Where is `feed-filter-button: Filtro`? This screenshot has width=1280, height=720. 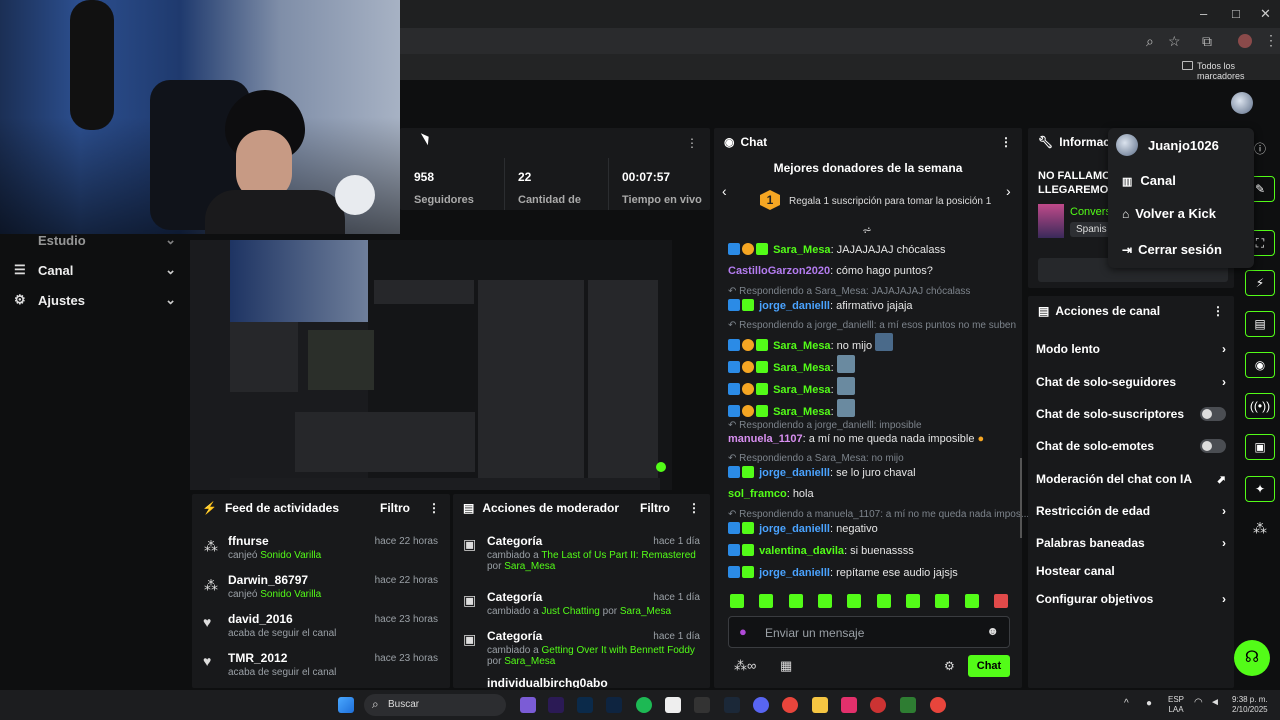
feed-filter-button: Filtro is located at coordinates (395, 508).